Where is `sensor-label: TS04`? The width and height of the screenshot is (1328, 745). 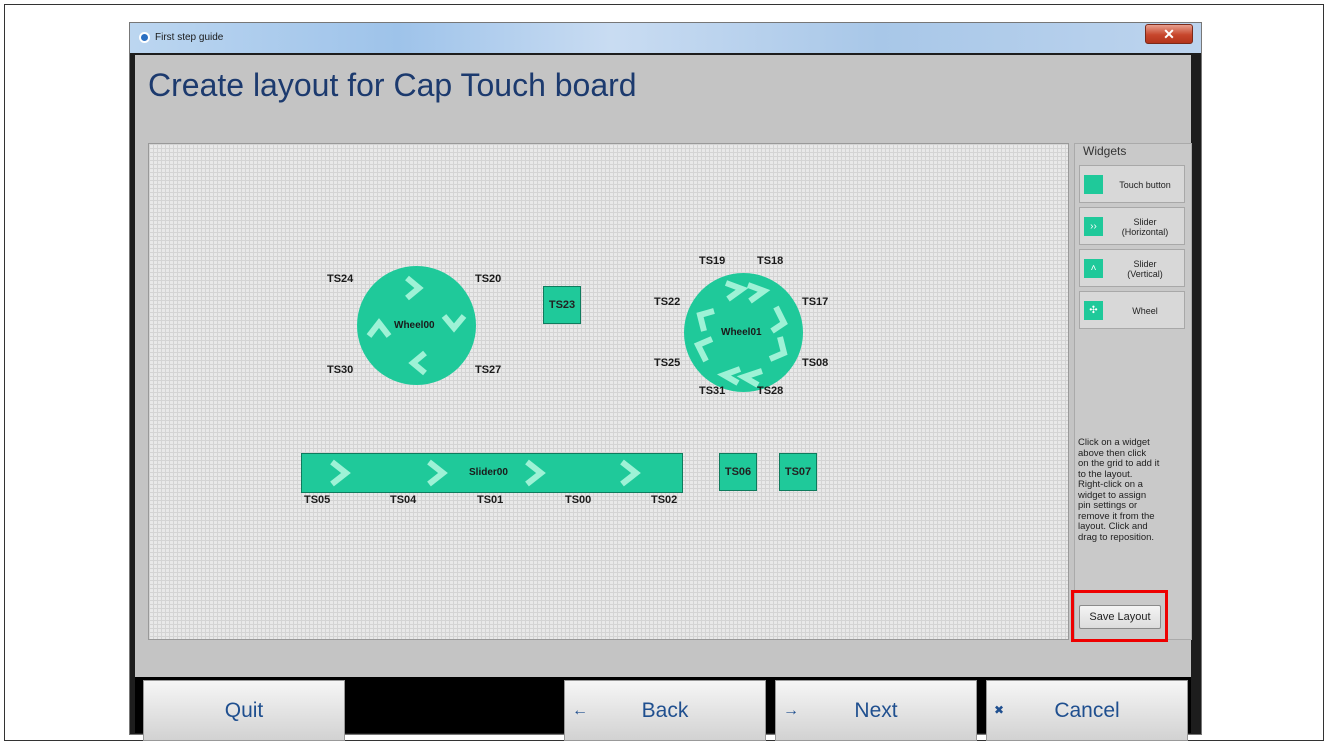
sensor-label: TS04 is located at coordinates (403, 500).